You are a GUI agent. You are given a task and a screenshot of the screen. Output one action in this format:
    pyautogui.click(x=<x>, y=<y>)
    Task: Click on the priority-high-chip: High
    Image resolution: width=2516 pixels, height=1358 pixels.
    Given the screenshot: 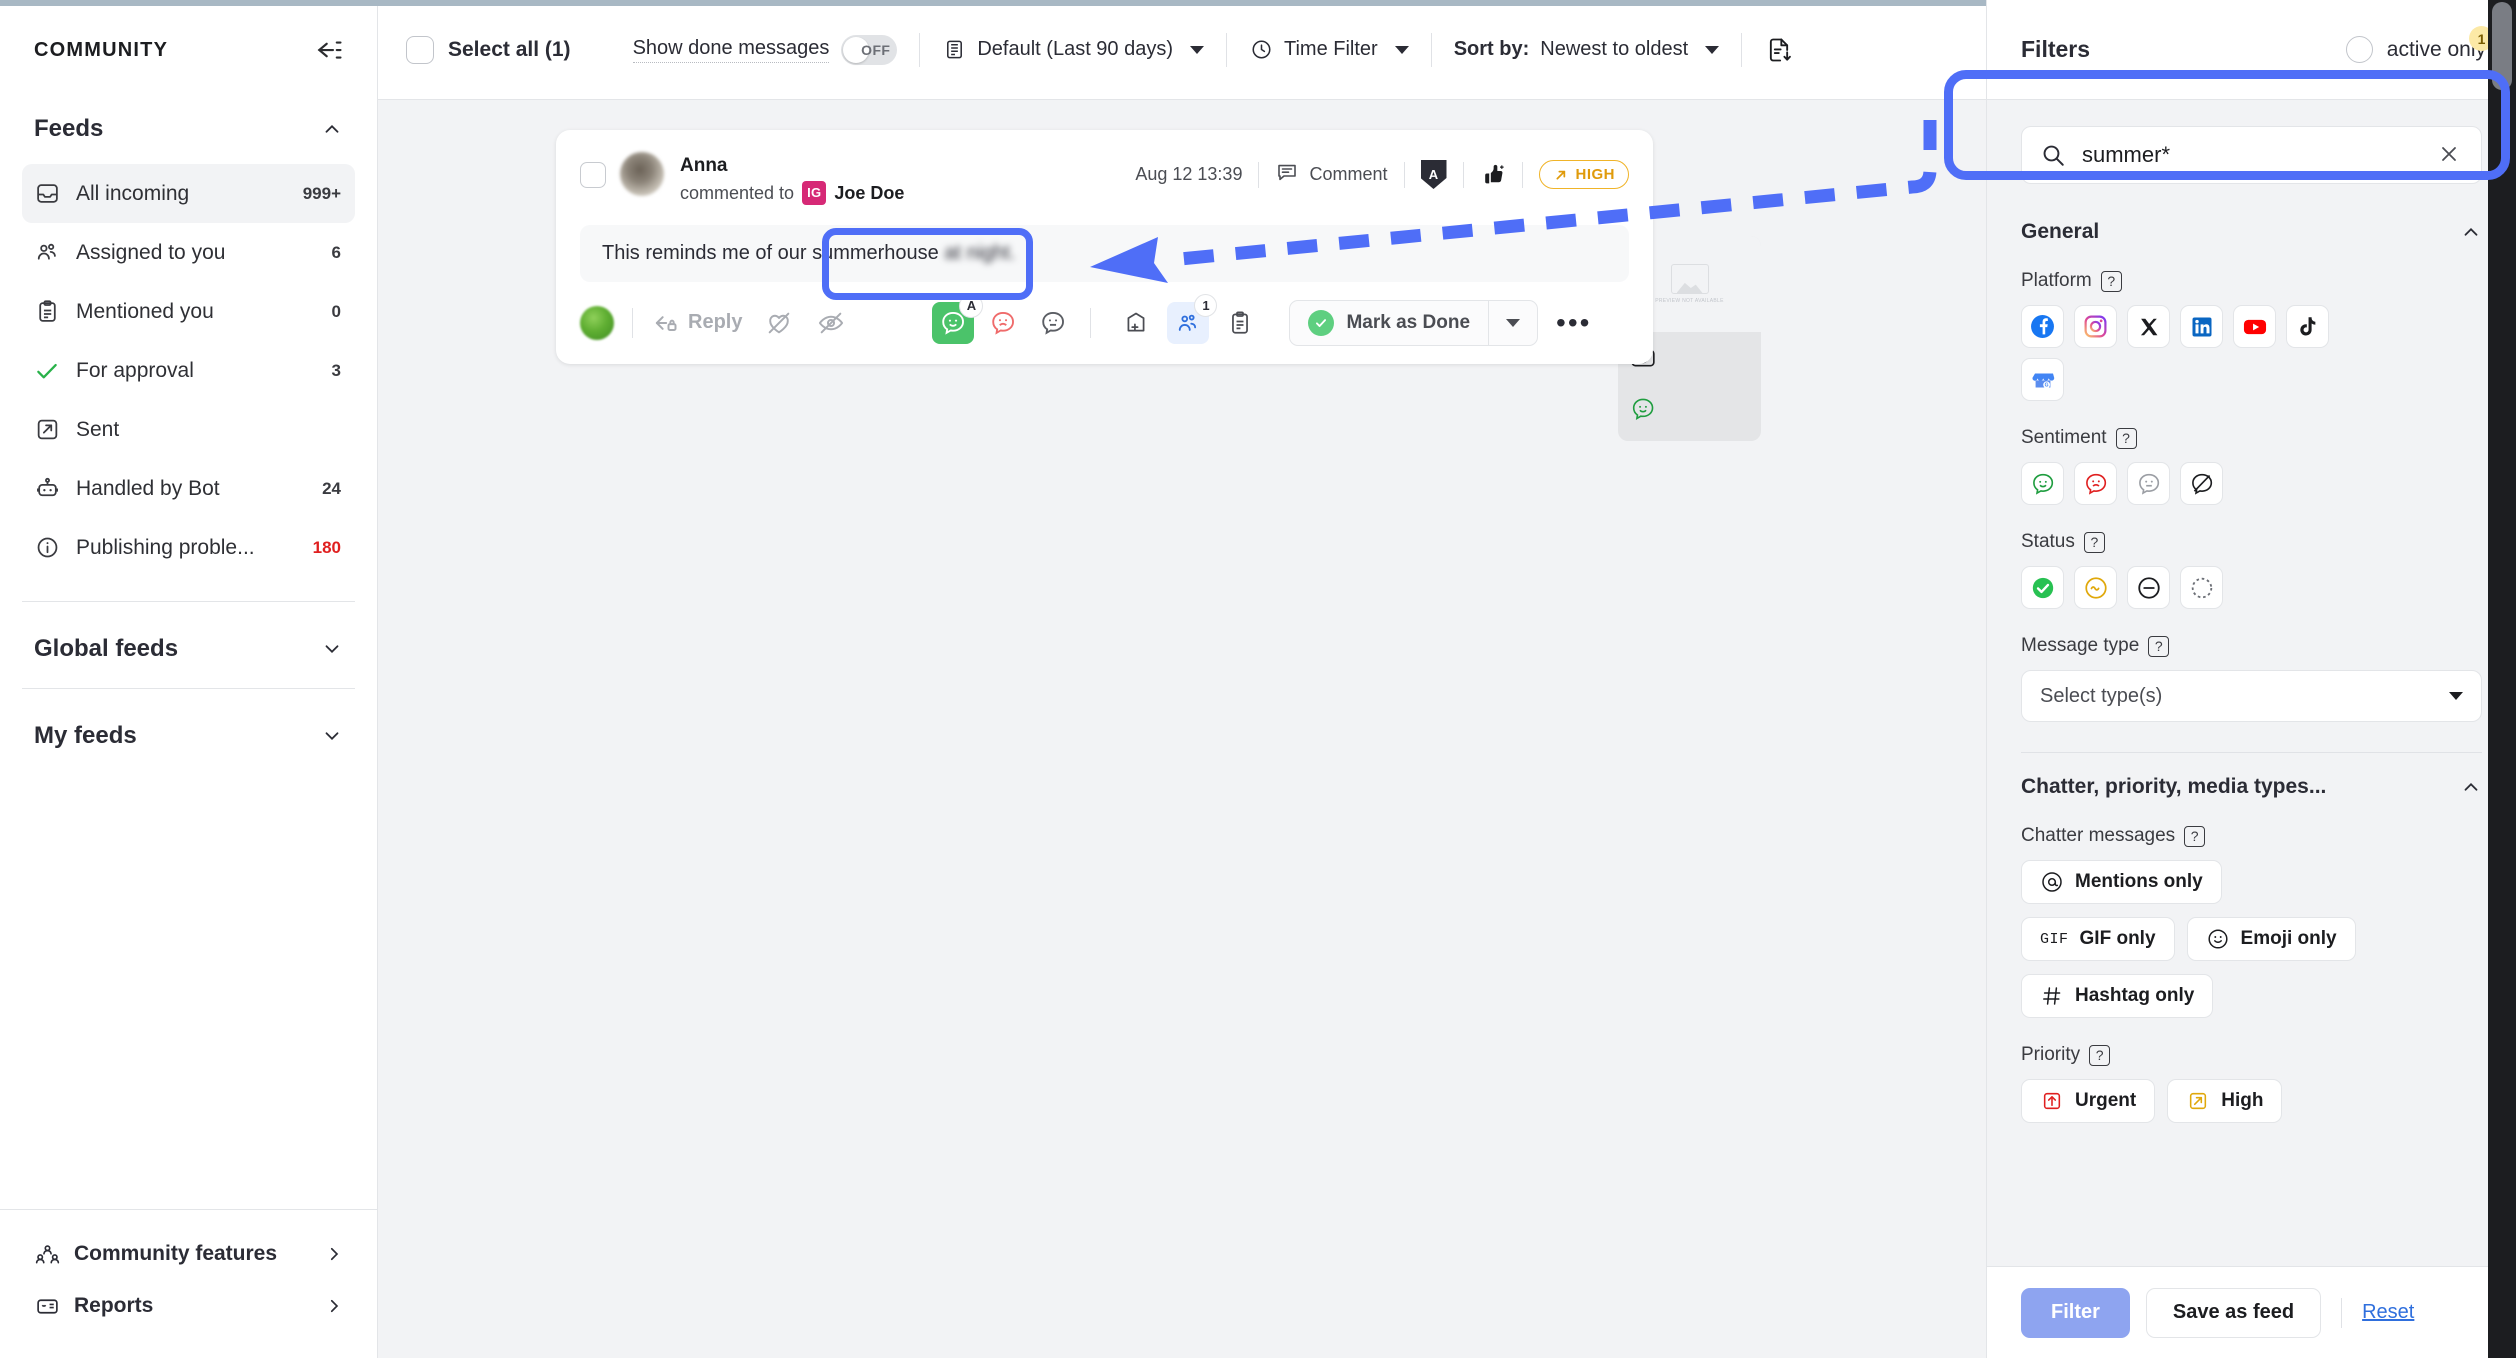 What is the action you would take?
    pyautogui.click(x=2225, y=1101)
    